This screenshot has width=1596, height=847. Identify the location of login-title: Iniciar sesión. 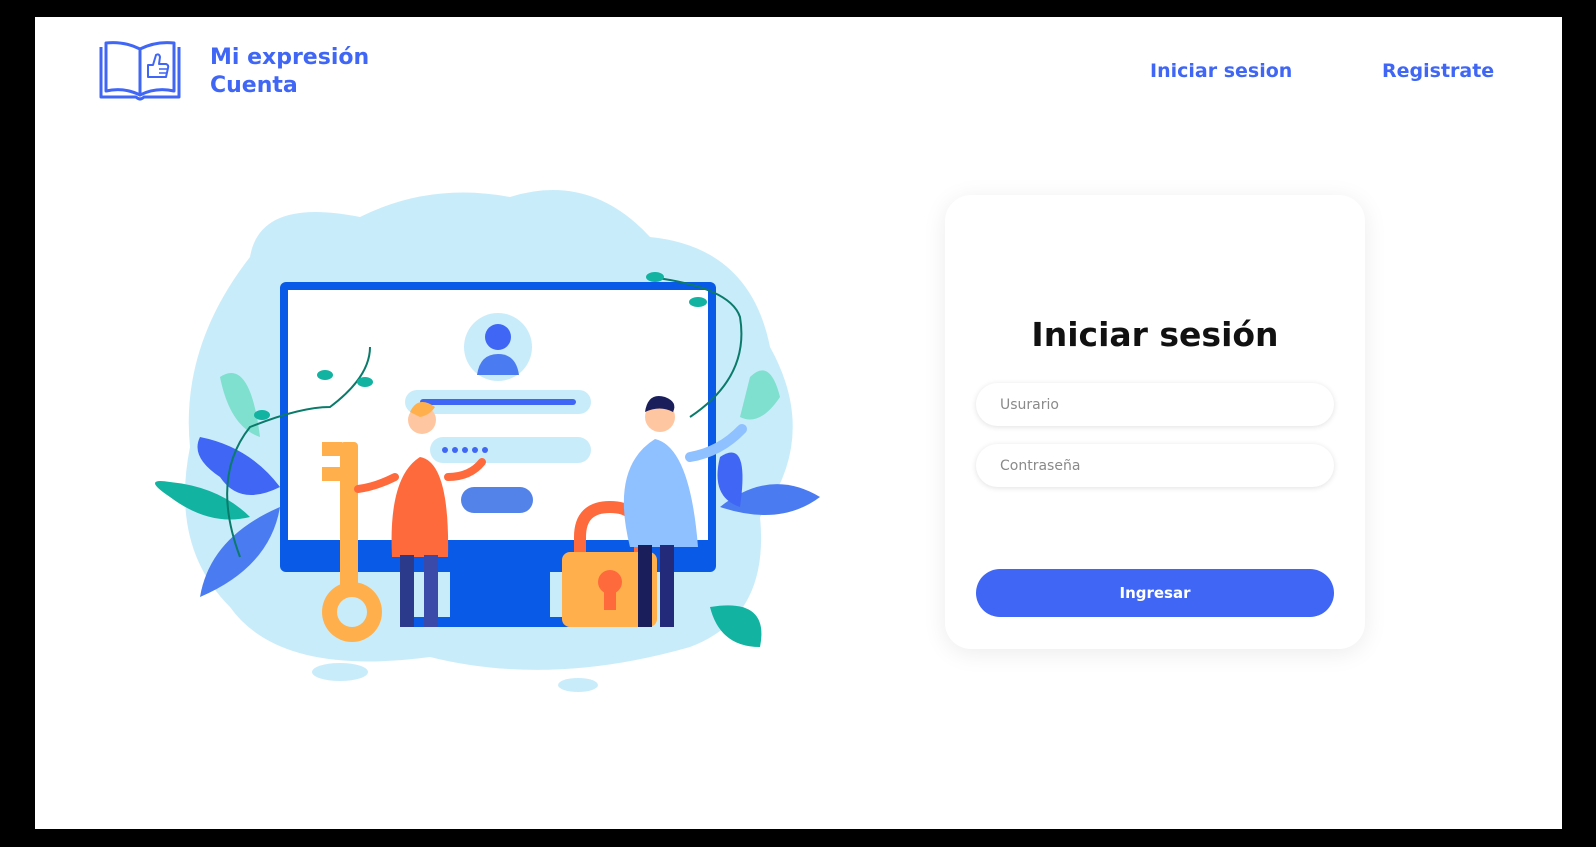
(1155, 334).